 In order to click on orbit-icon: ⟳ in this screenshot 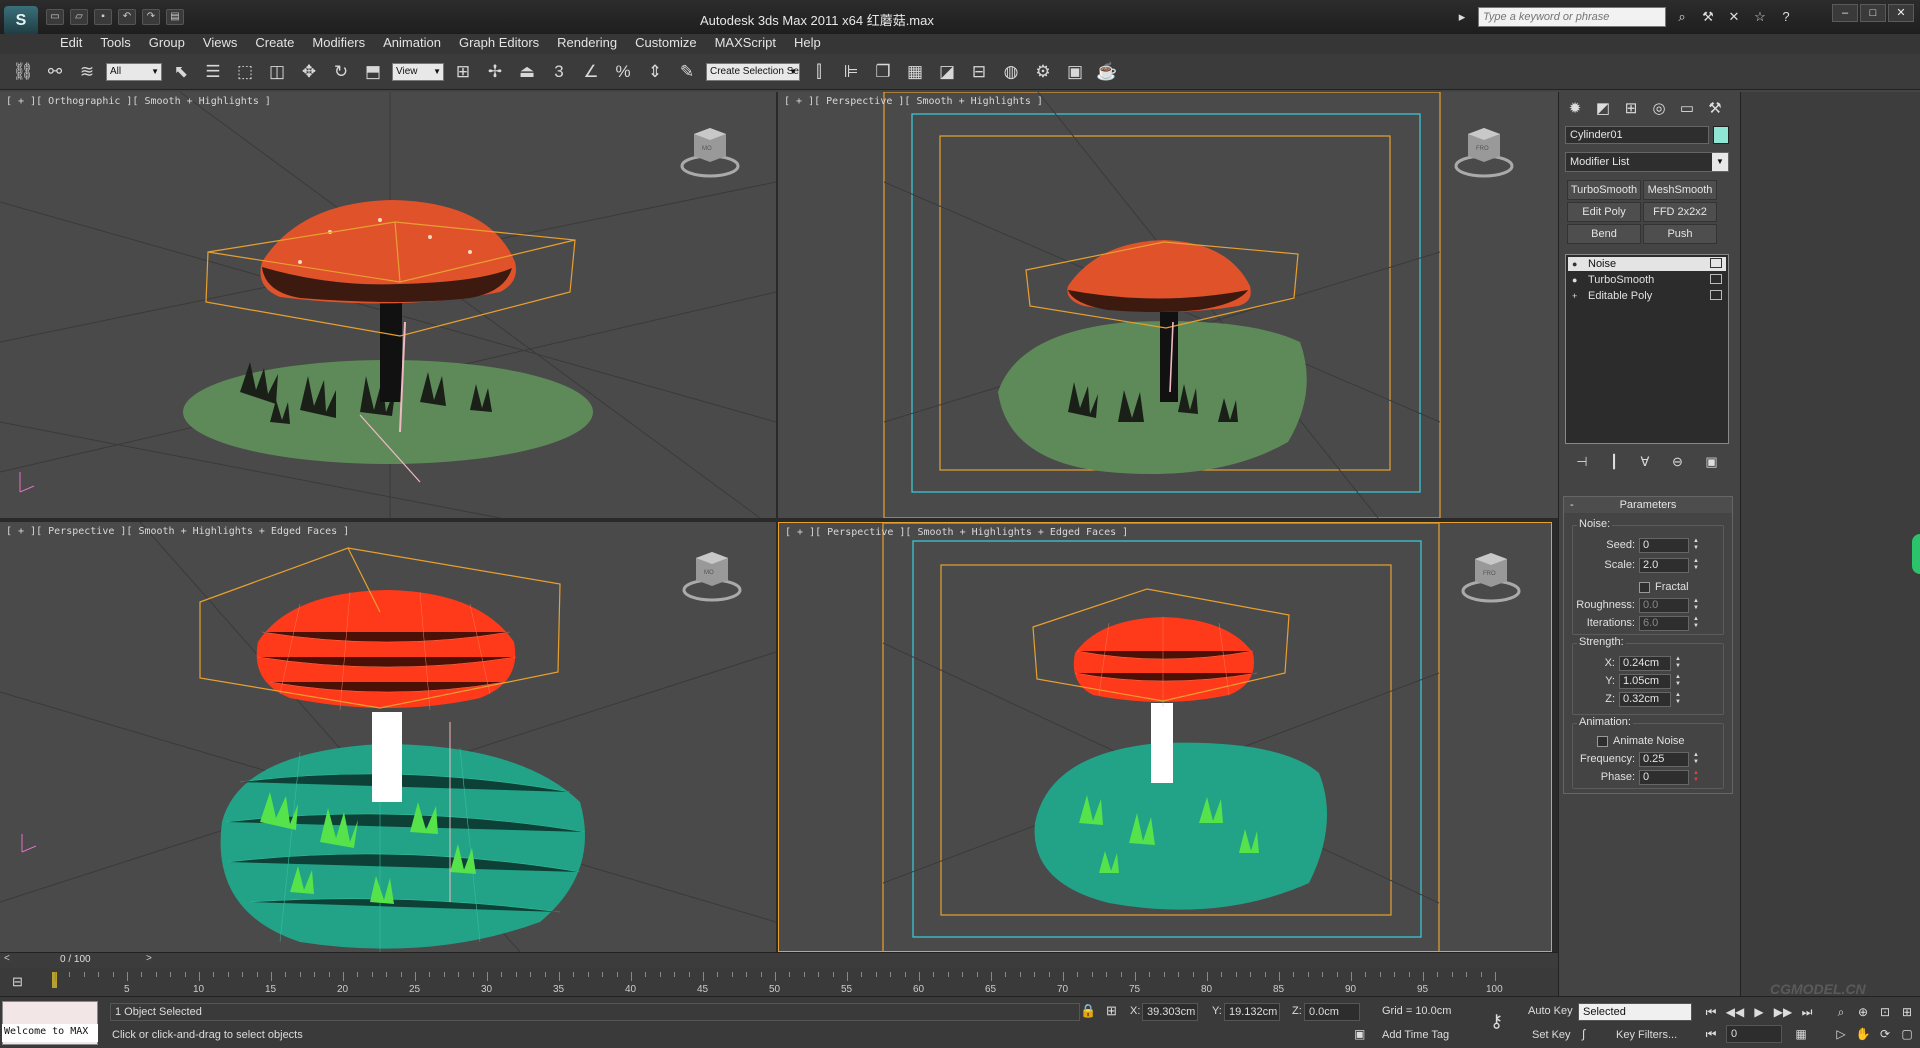, I will do `click(1885, 1034)`.